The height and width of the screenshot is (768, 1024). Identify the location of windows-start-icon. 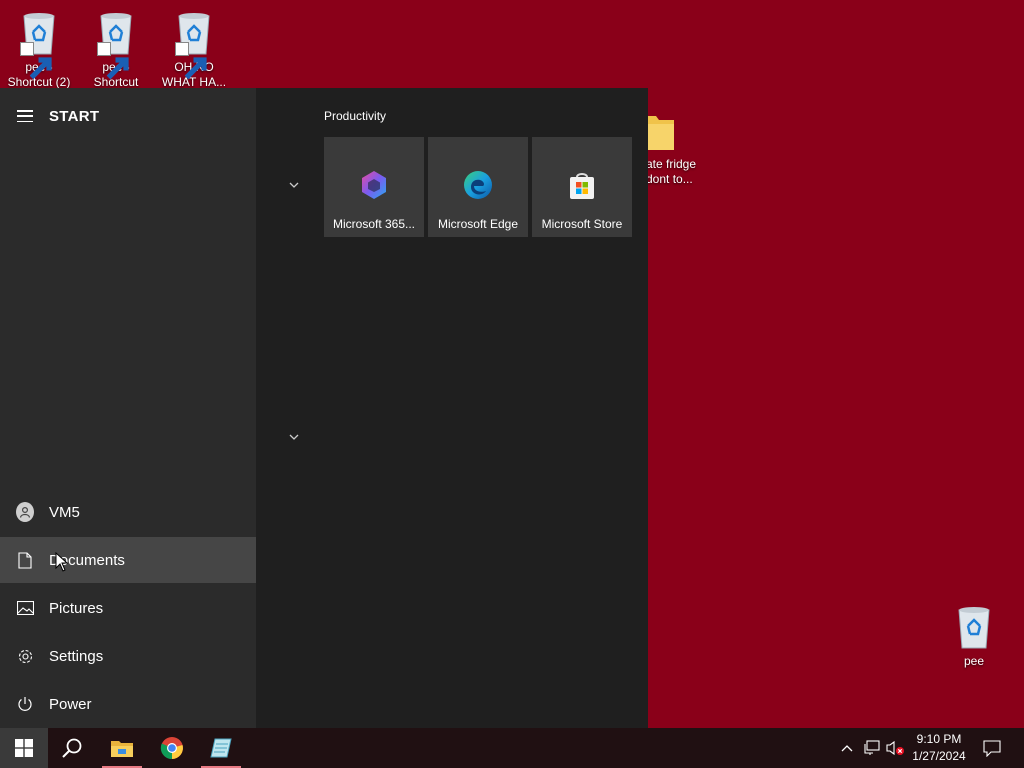
(24, 748).